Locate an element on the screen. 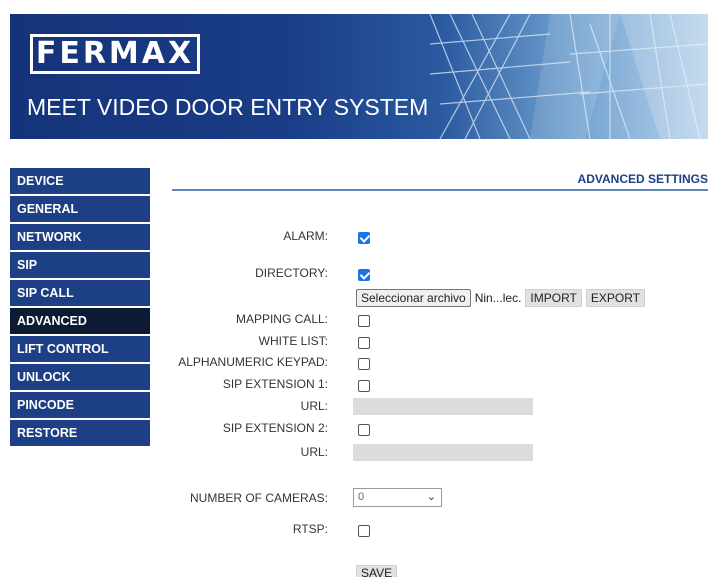 This screenshot has height=577, width=708. sip-extension-2-checkbox is located at coordinates (364, 430).